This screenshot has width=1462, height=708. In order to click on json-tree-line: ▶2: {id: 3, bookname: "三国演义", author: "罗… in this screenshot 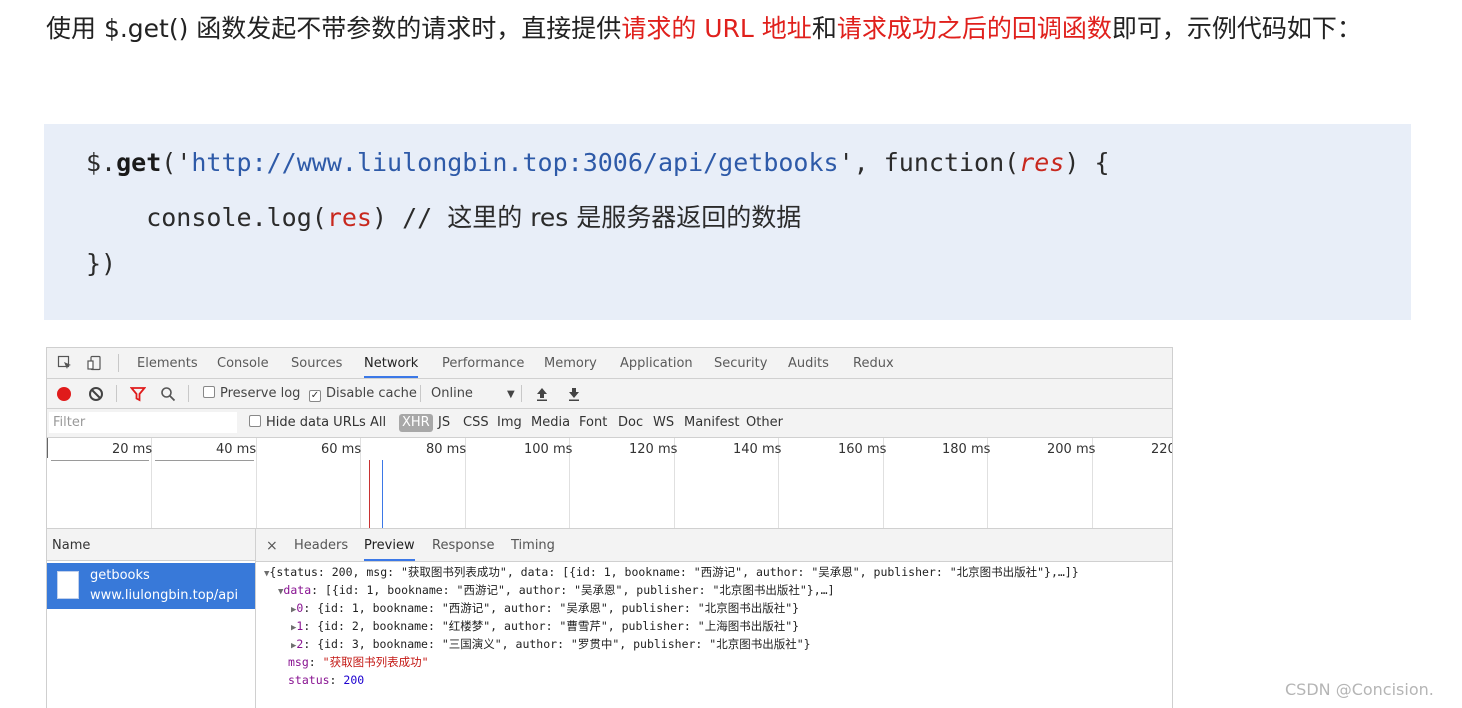, I will do `click(551, 644)`.